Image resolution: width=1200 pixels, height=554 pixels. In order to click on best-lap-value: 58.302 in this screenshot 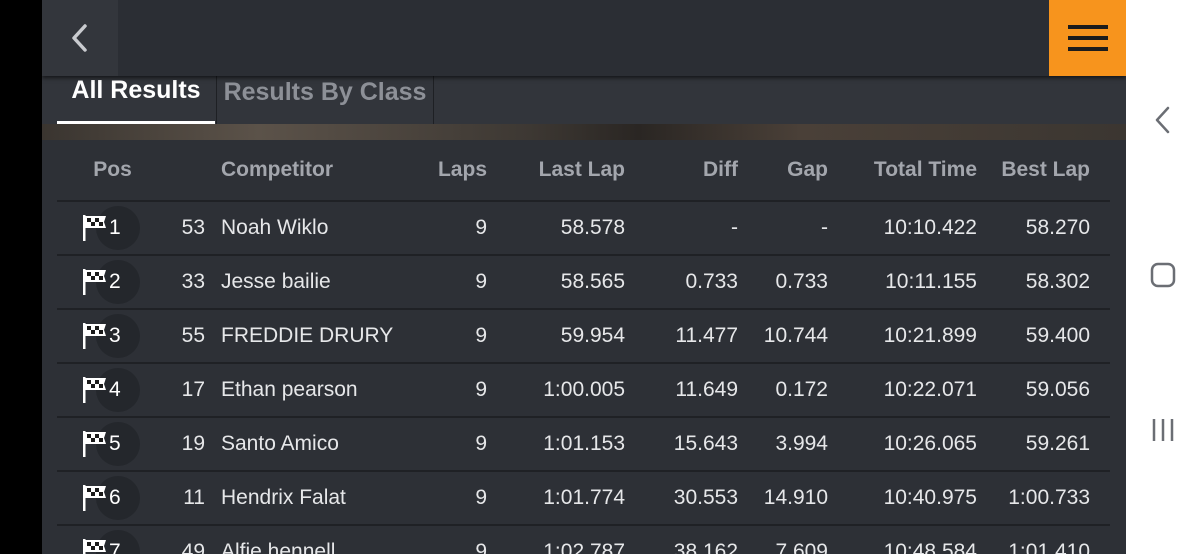, I will do `click(1057, 281)`.